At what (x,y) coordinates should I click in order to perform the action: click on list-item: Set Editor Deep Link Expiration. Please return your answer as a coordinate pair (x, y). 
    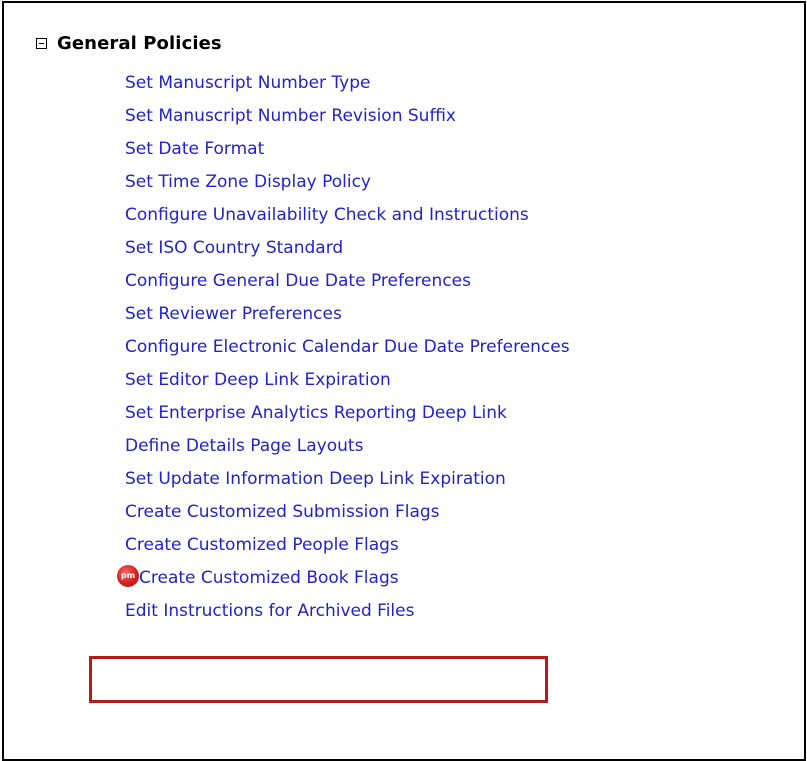
    Looking at the image, I should click on (347, 379).